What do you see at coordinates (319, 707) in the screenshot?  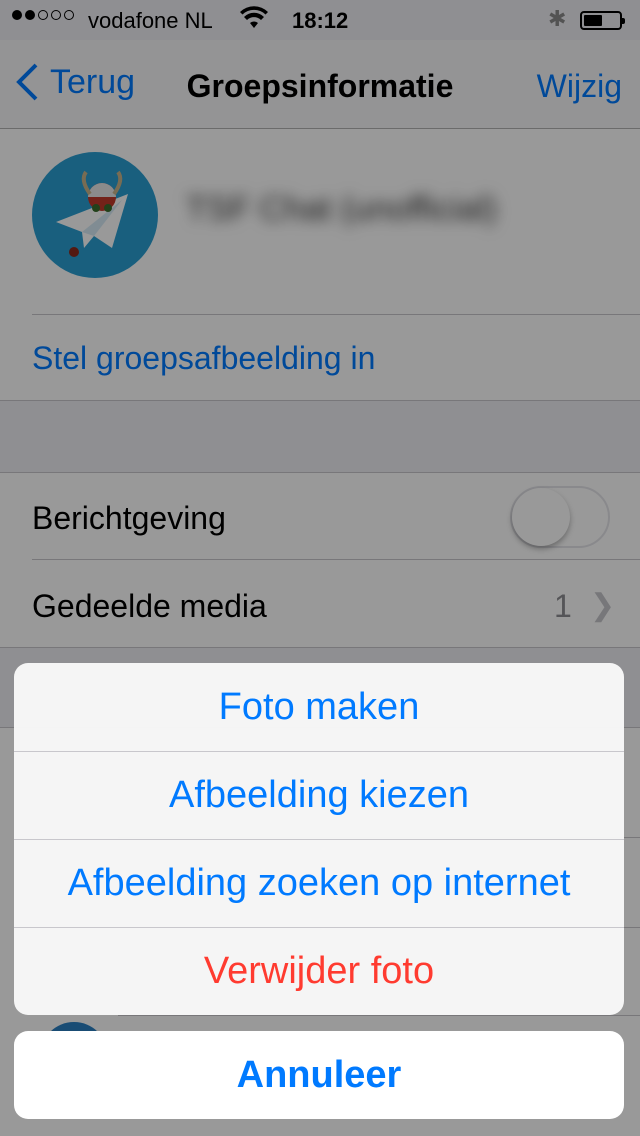 I see `take-photo-action: Foto maken` at bounding box center [319, 707].